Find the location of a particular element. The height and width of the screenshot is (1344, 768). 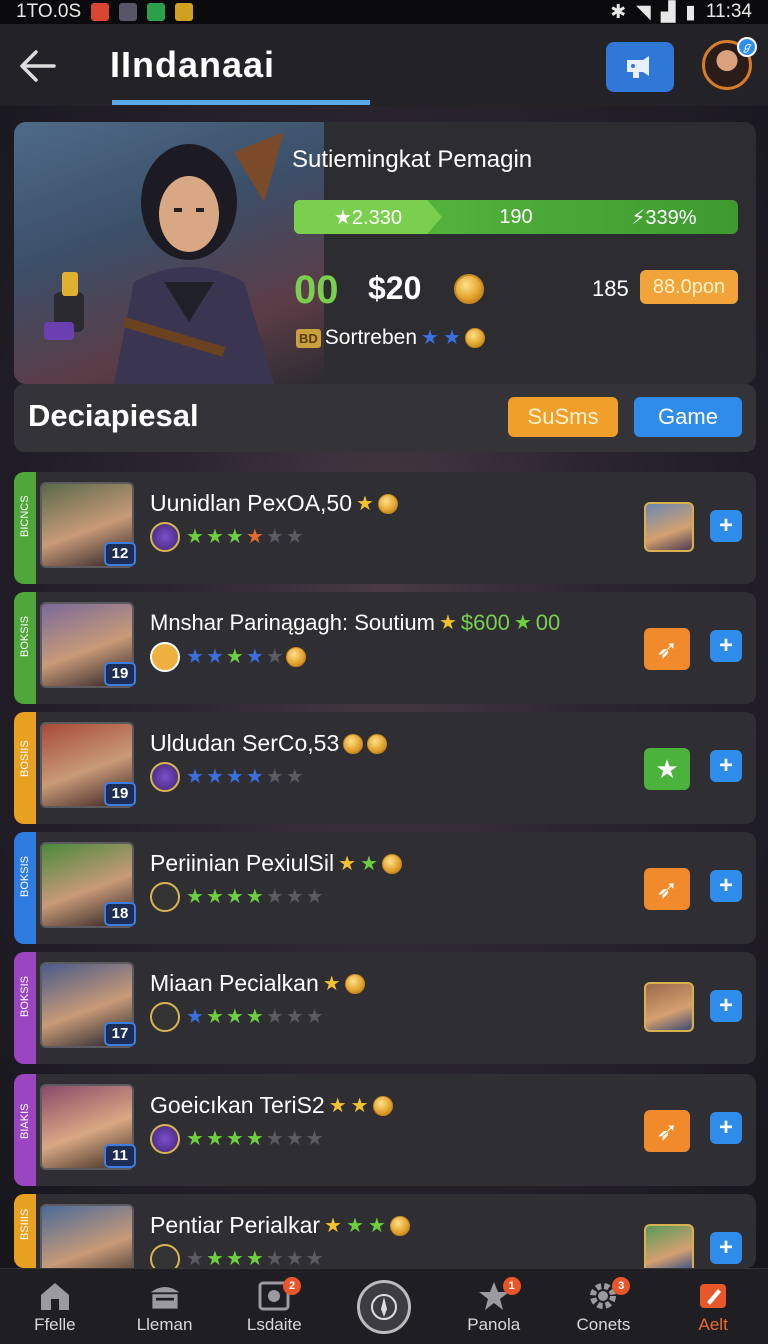

card-stripe: BOSIIS is located at coordinates (25, 768).